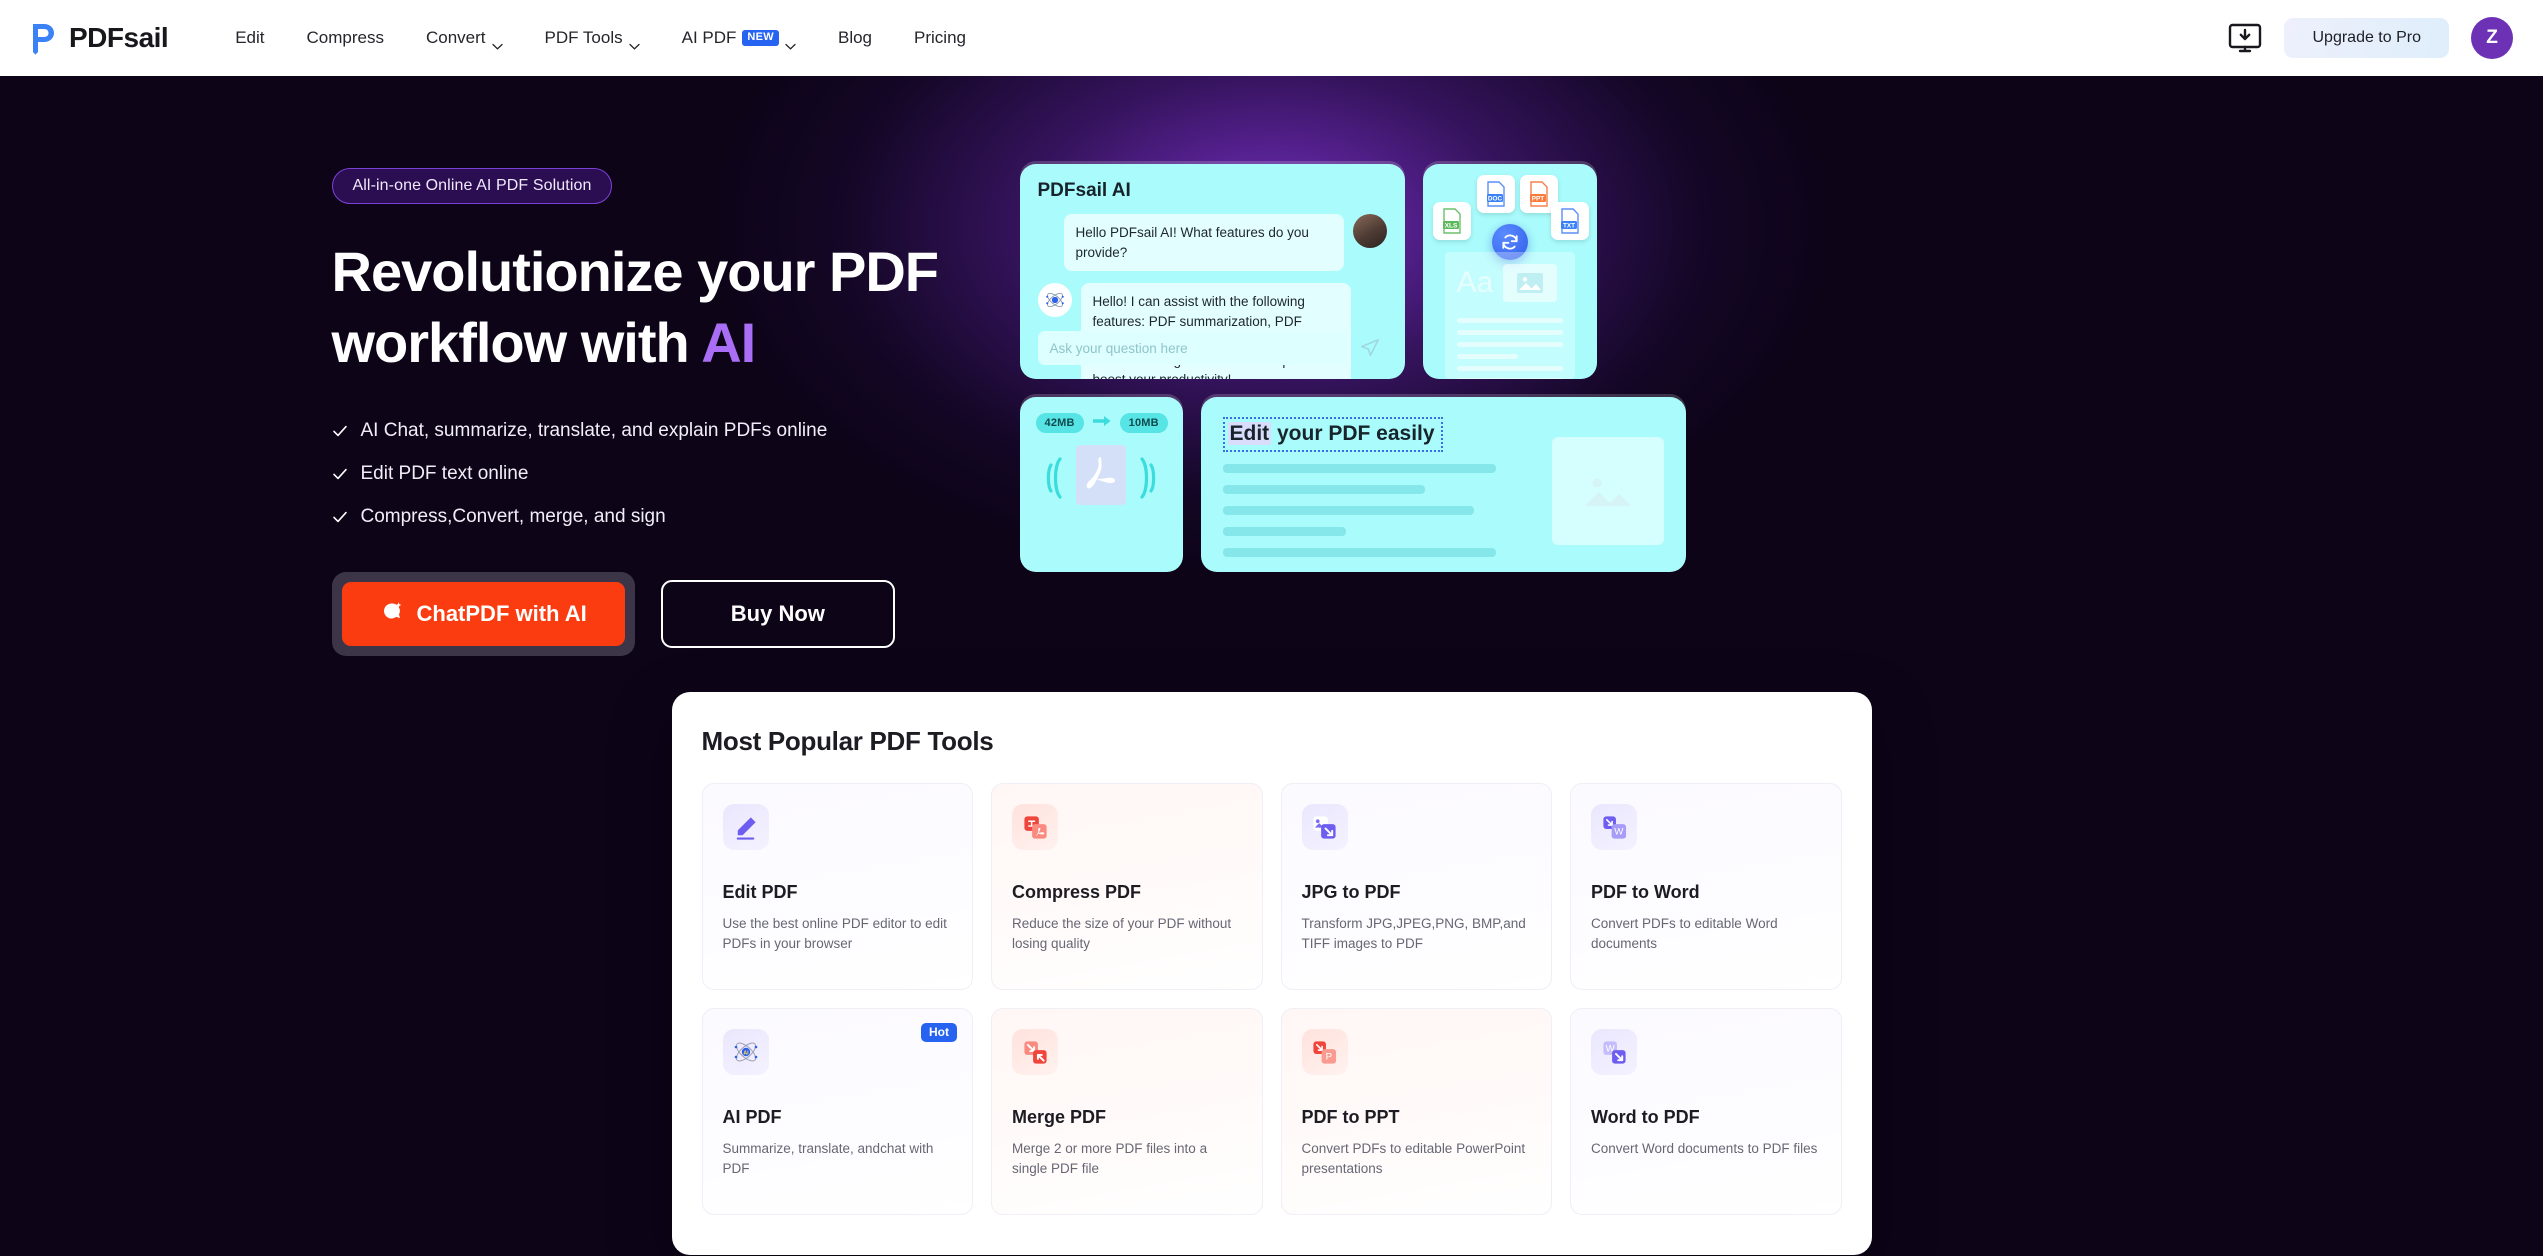  Describe the element at coordinates (444, 474) in the screenshot. I see `feature-label: Edit PDF text online` at that location.